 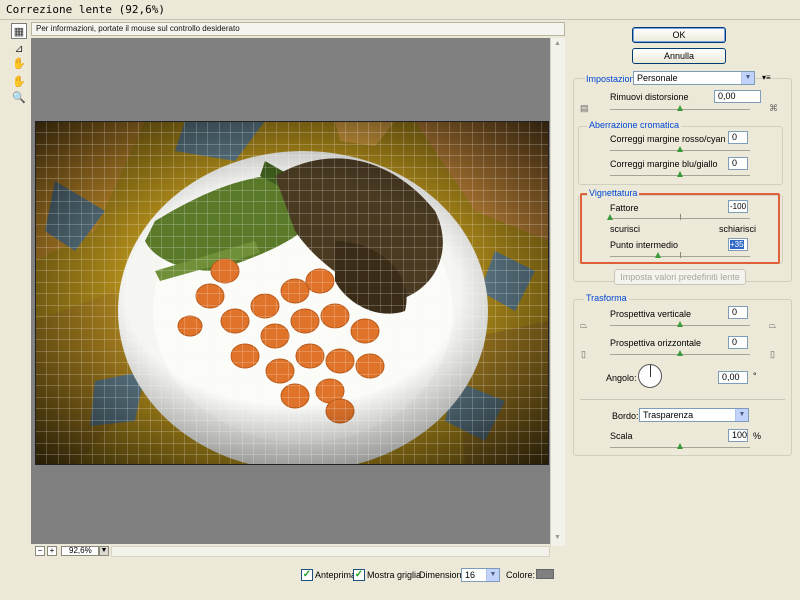 What do you see at coordinates (359, 575) in the screenshot?
I see `show-grid-checkbox: ✓` at bounding box center [359, 575].